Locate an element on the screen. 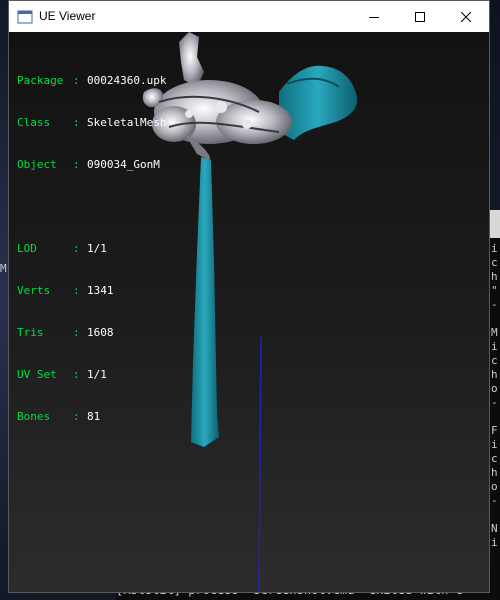 The width and height of the screenshot is (500, 600). tris-label: Tris is located at coordinates (30, 332).